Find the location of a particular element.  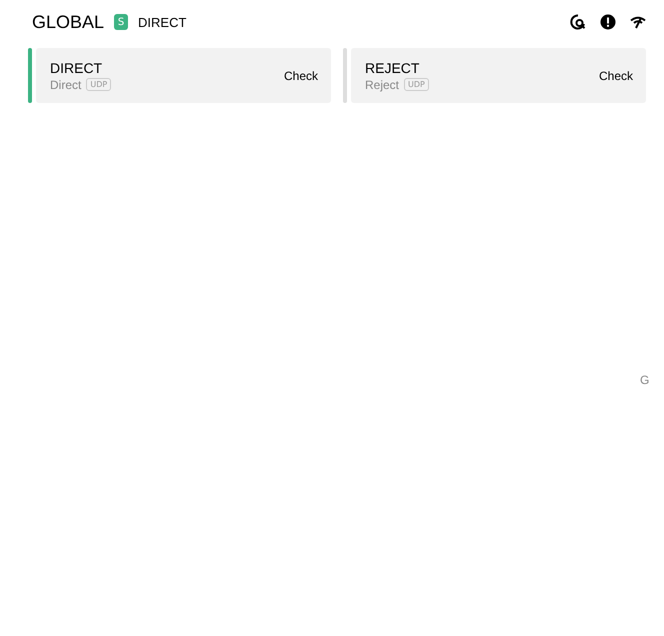

search-icon is located at coordinates (578, 22).